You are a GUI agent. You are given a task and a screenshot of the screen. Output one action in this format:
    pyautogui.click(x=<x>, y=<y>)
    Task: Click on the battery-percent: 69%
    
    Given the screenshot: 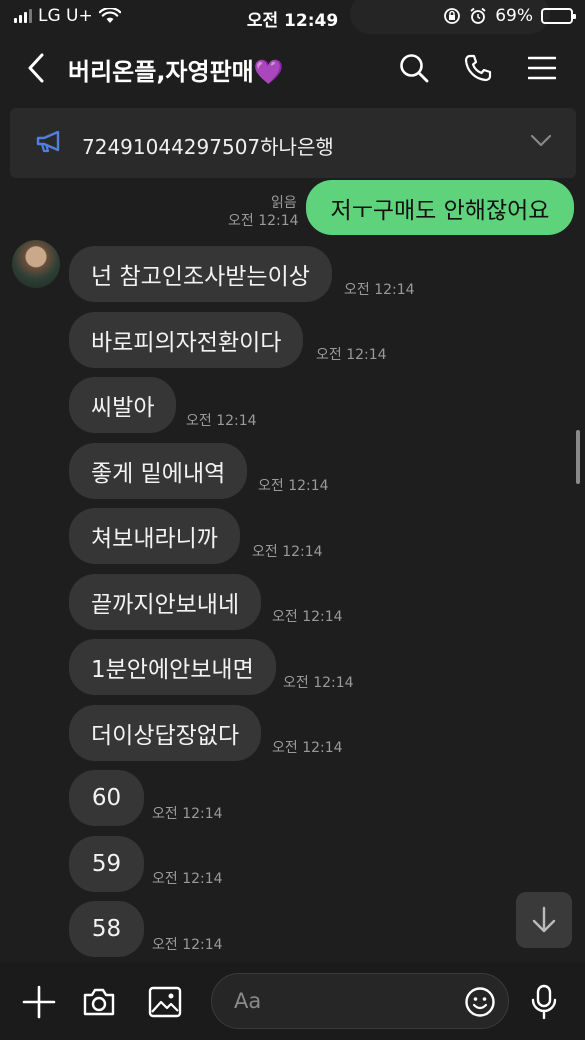 What is the action you would take?
    pyautogui.click(x=514, y=16)
    